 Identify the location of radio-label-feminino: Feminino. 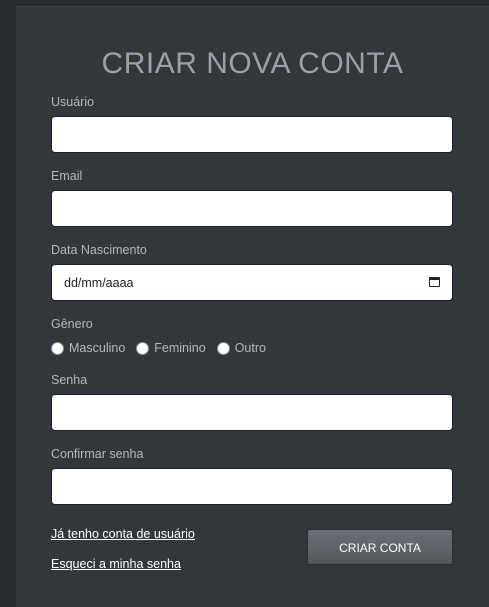
(180, 348).